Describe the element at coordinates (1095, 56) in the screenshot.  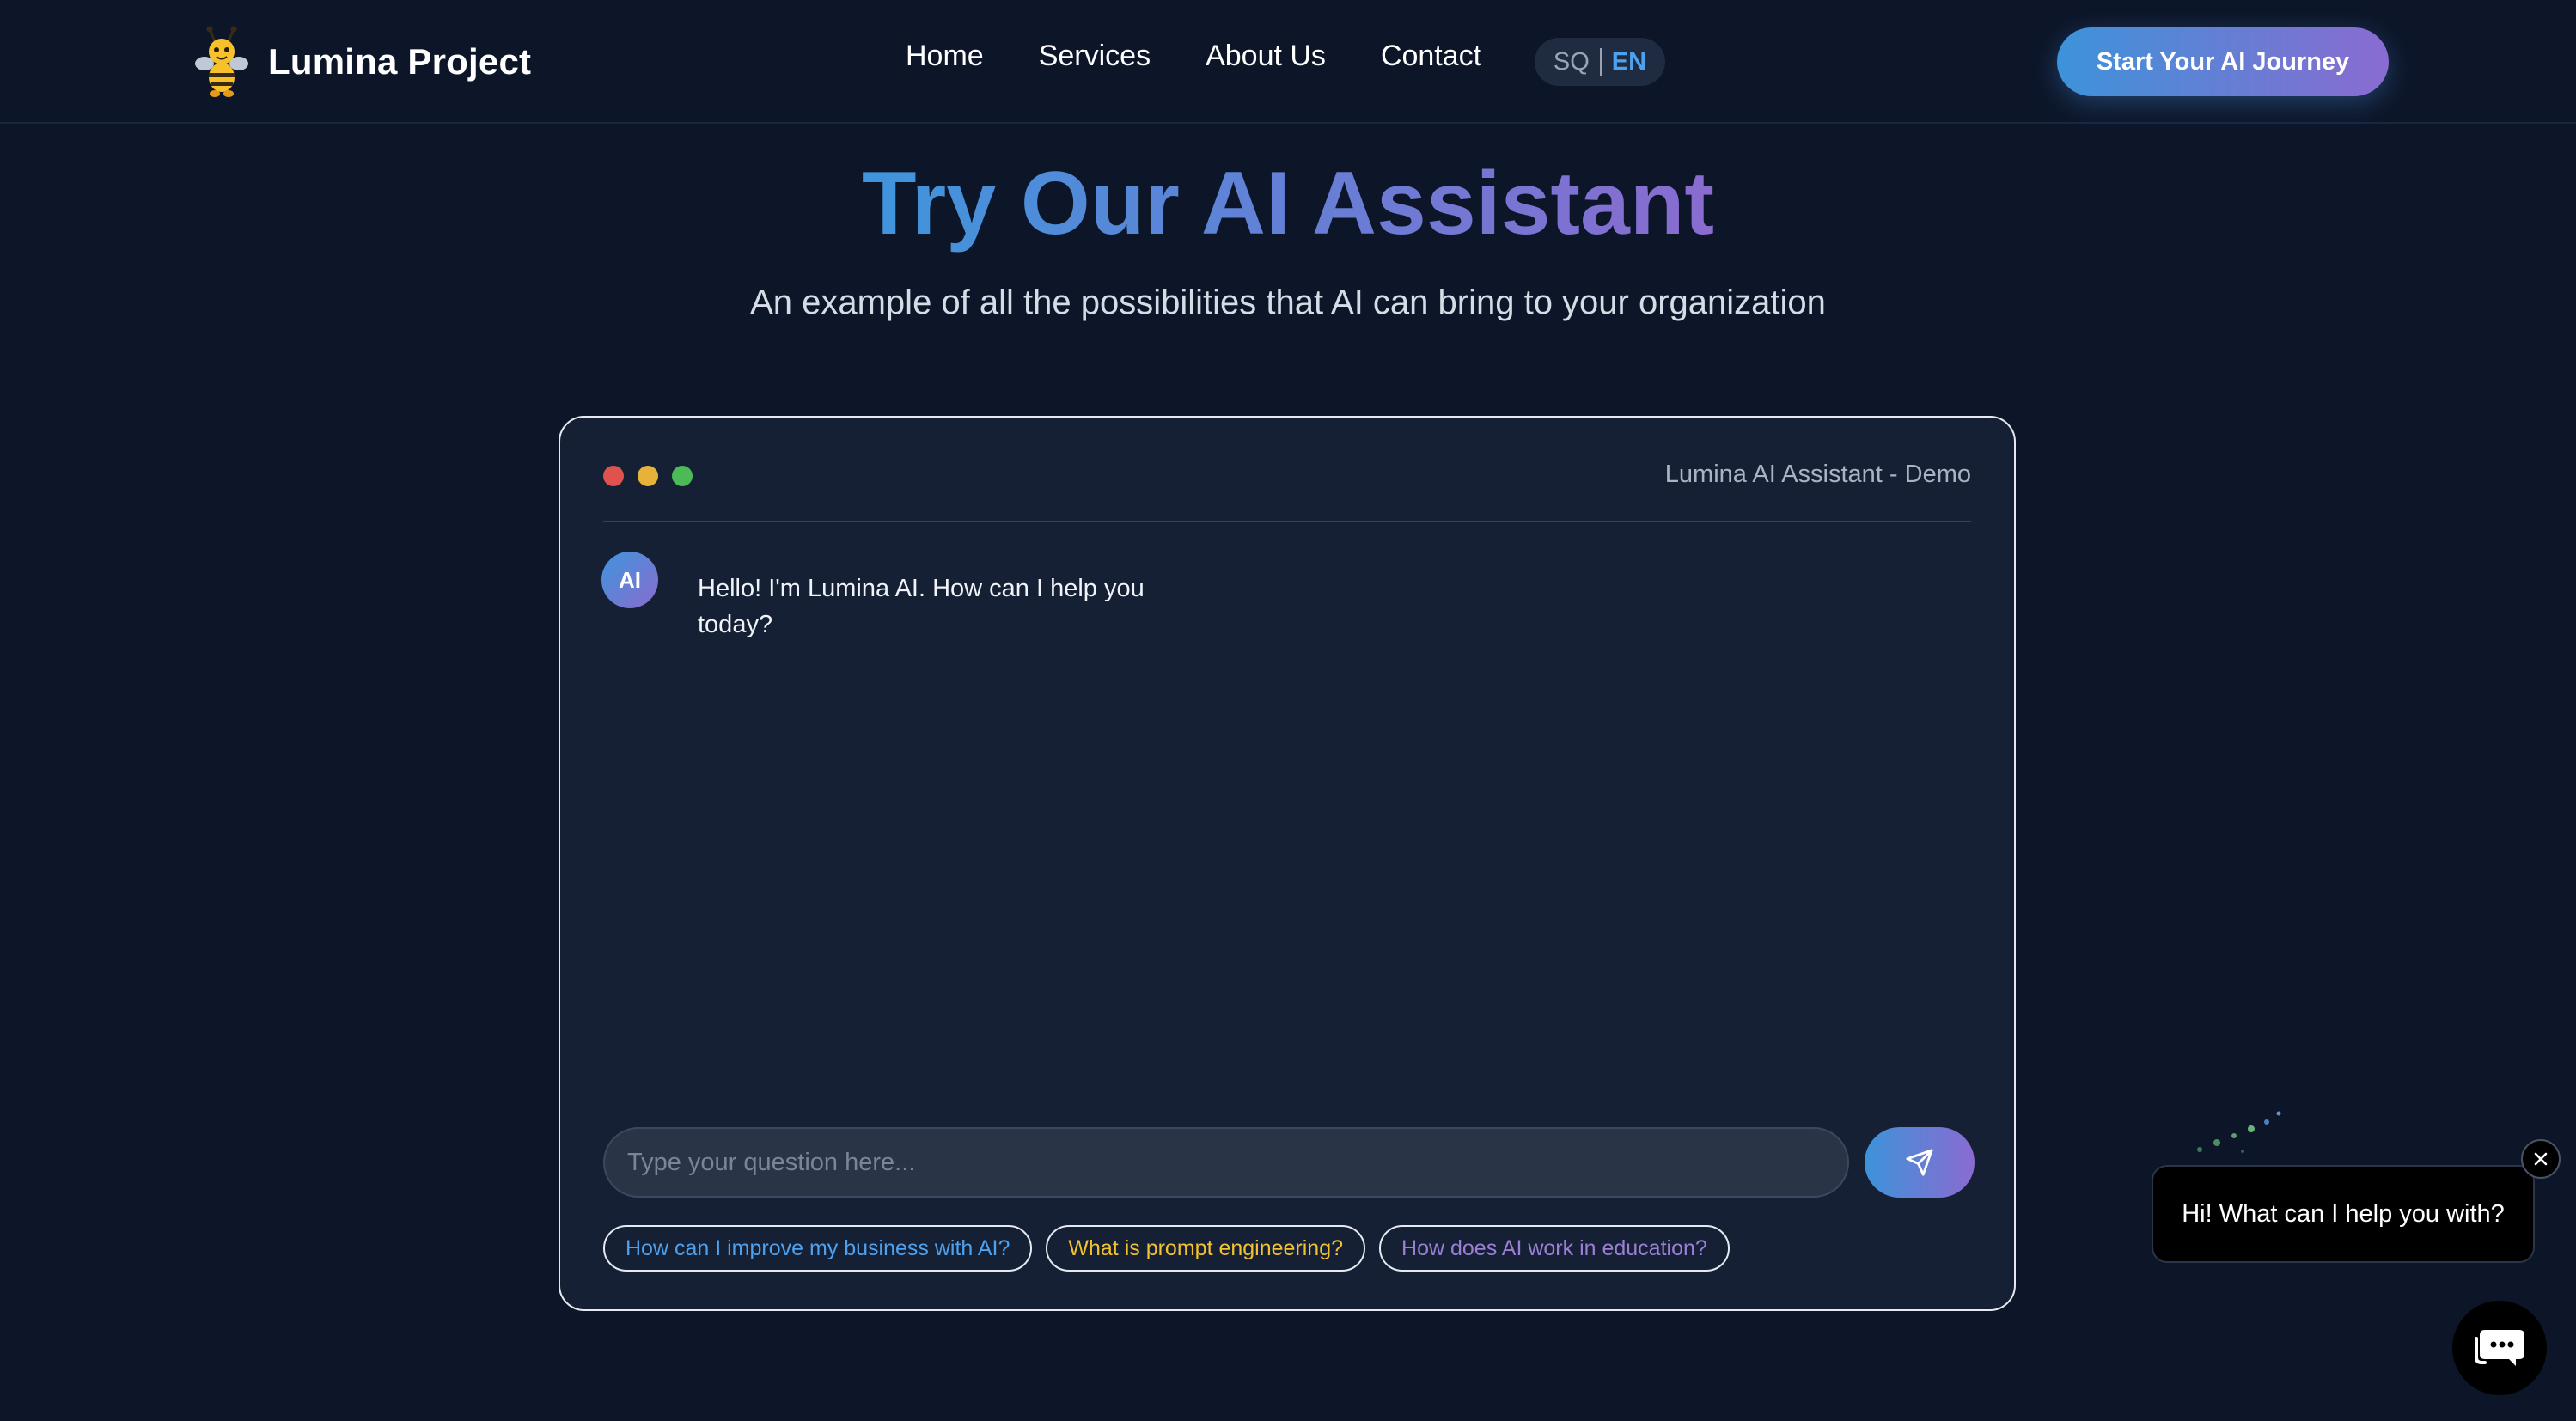
I see `nav-services: Services` at that location.